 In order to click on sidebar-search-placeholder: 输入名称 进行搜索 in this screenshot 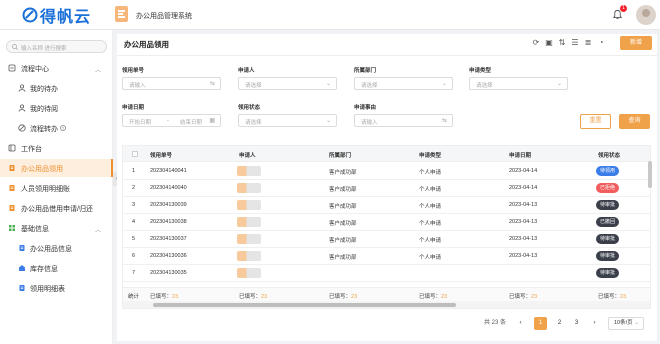, I will do `click(44, 49)`.